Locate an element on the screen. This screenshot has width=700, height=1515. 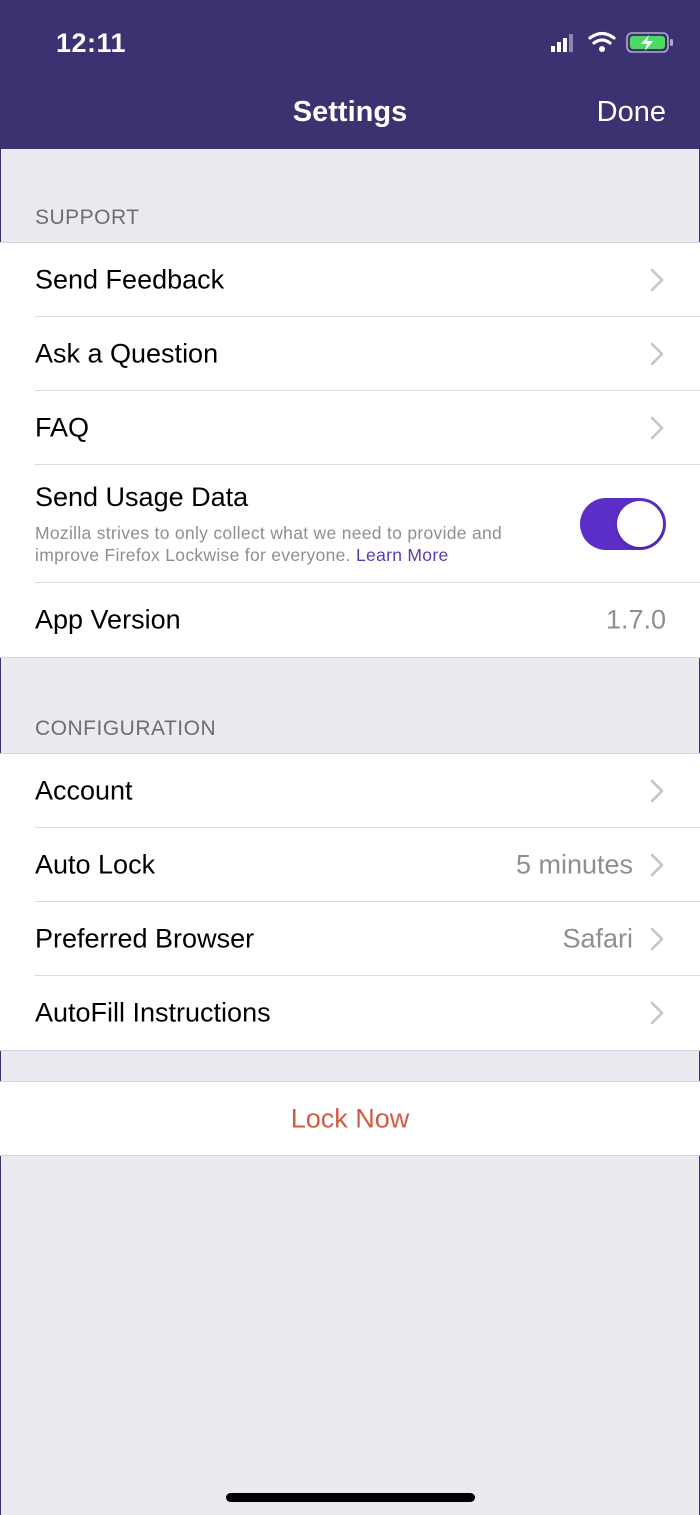
learn-more-link: Learn More is located at coordinates (402, 555).